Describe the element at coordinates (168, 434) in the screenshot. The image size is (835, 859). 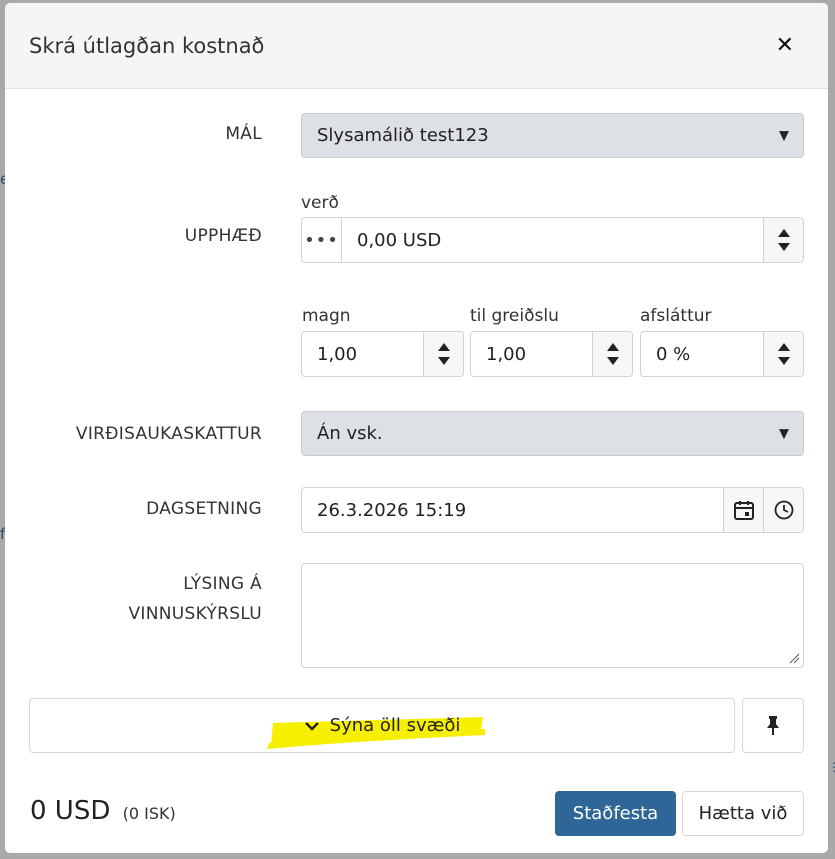
I see `vat-label: VIRÐISAUKASKATTUR` at that location.